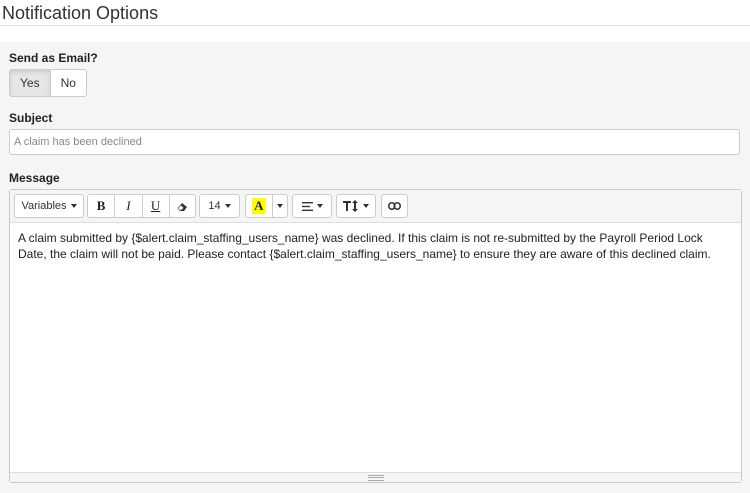  I want to click on variables-label: Variables, so click(44, 206).